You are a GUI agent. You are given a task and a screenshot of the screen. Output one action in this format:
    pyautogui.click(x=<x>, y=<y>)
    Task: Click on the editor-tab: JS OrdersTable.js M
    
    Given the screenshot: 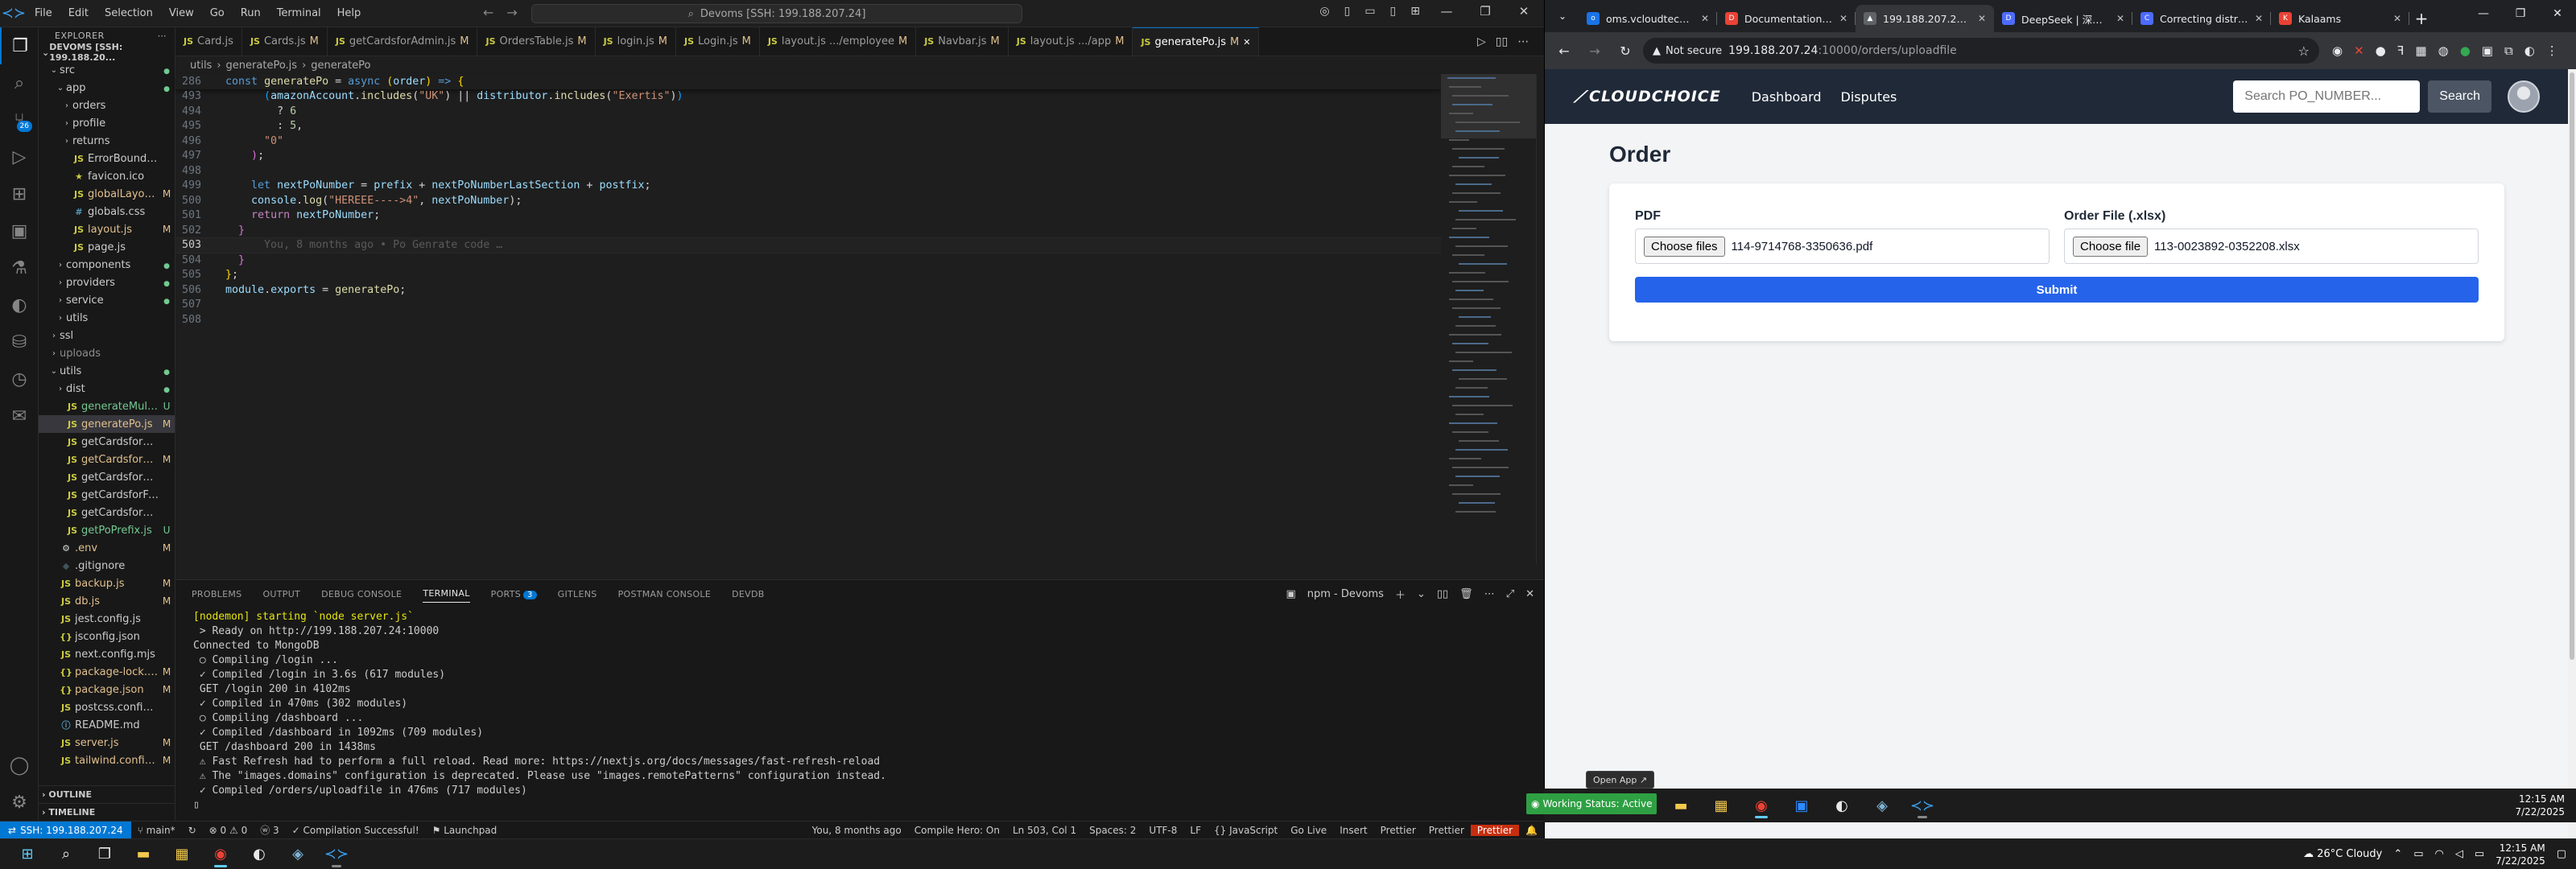 What is the action you would take?
    pyautogui.click(x=536, y=41)
    